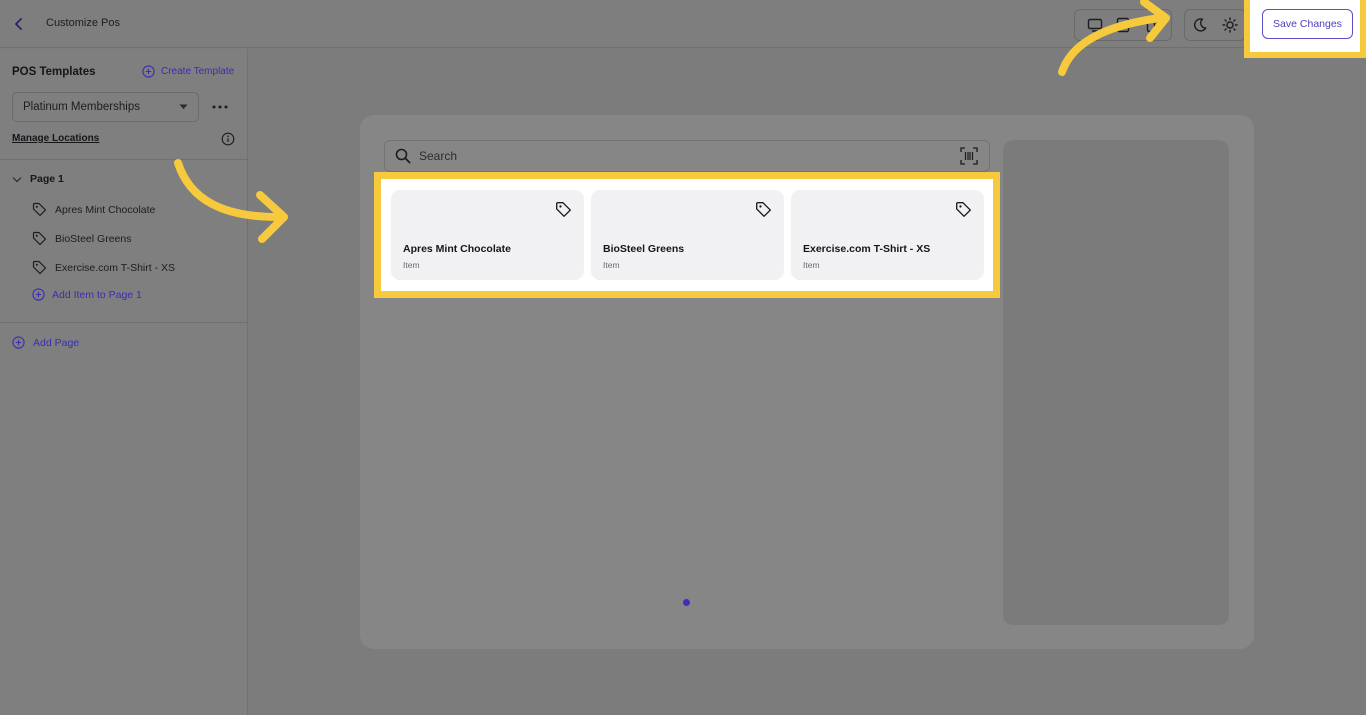 Image resolution: width=1366 pixels, height=715 pixels. Describe the element at coordinates (47, 179) in the screenshot. I see `page-1-label: Page 1` at that location.